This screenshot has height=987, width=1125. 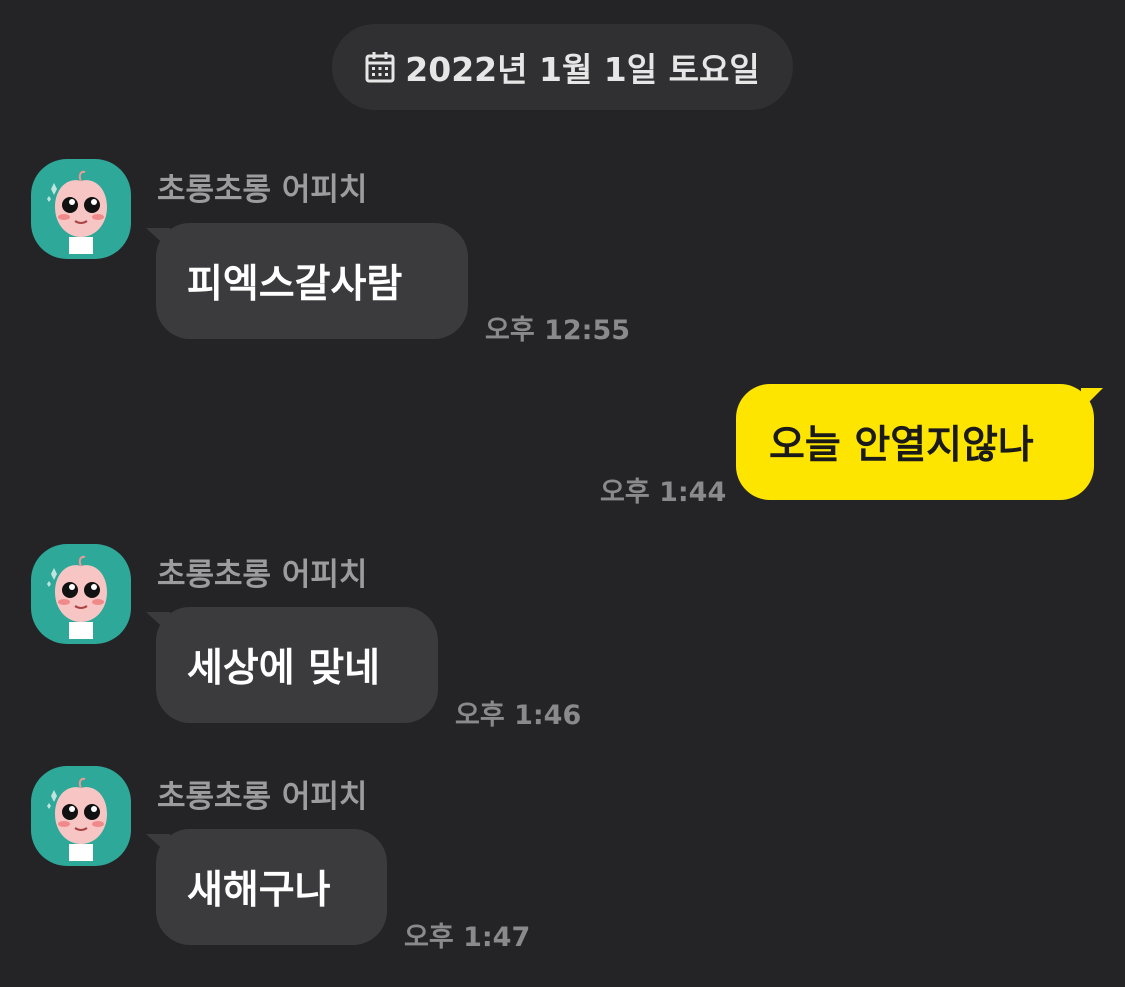 I want to click on message-bubble: 피엑스갈사람, so click(x=312, y=281).